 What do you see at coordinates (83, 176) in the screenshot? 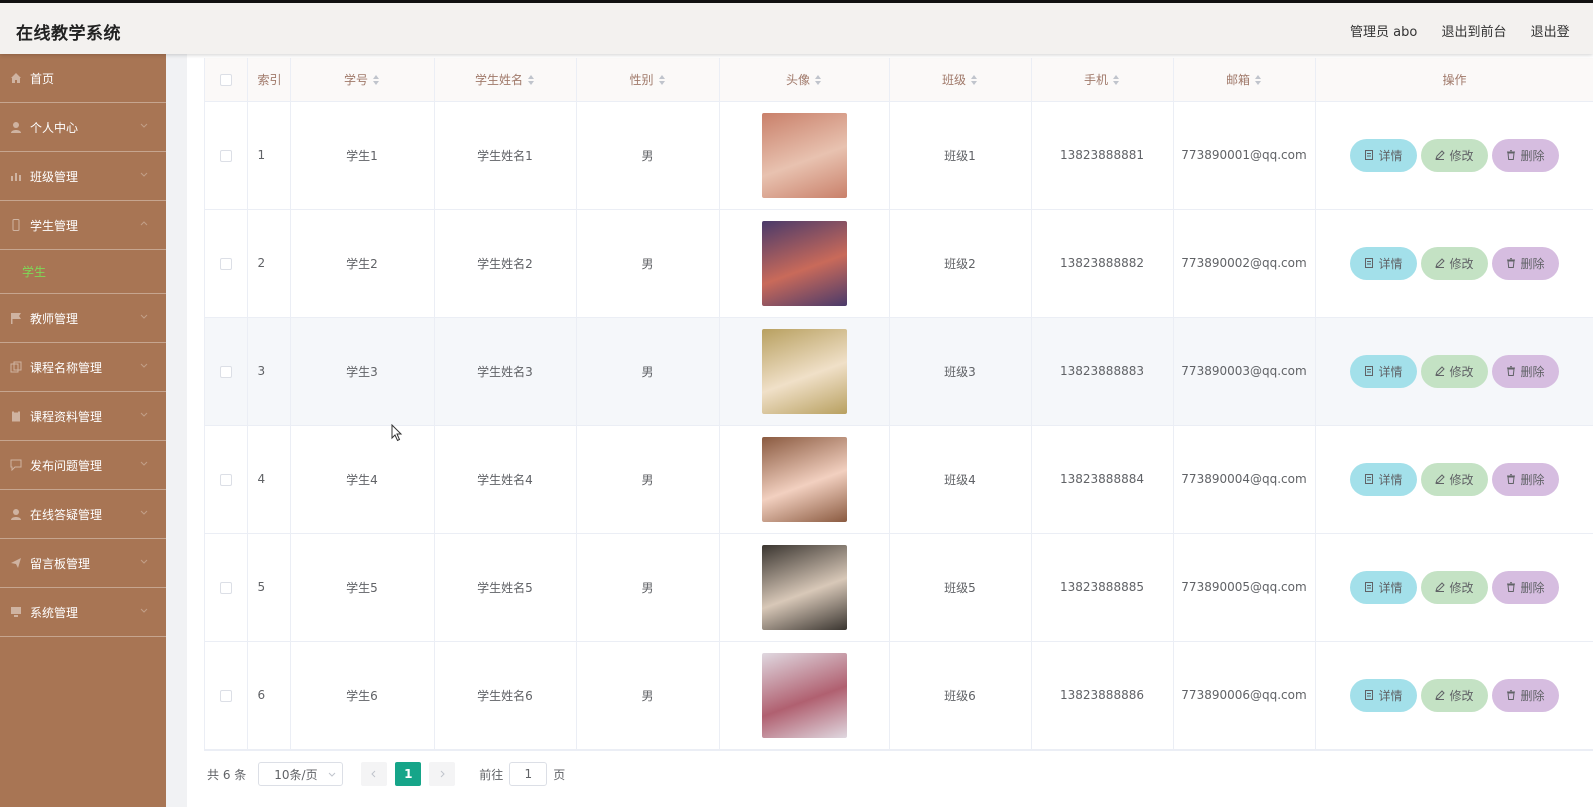
I see `sidebar-item-class-management: 班级管理` at bounding box center [83, 176].